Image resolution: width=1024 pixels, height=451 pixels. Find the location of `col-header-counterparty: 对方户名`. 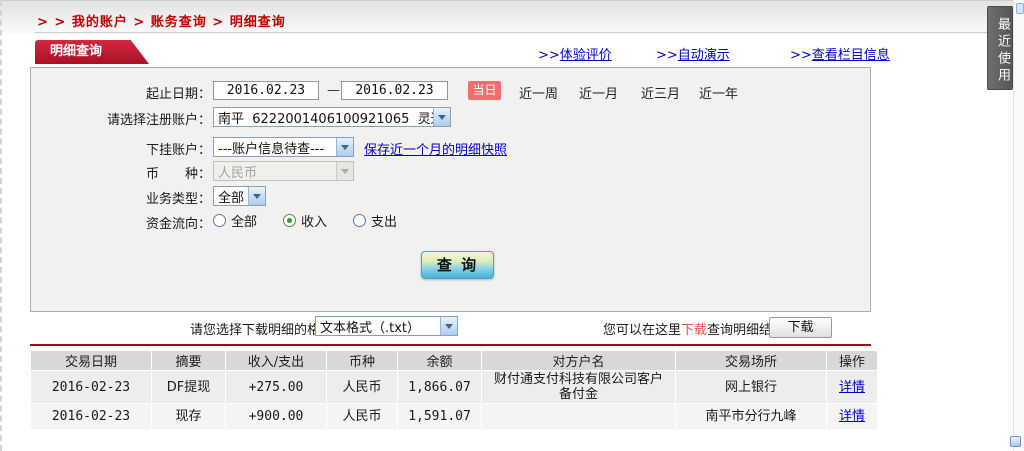

col-header-counterparty: 对方户名 is located at coordinates (578, 360).